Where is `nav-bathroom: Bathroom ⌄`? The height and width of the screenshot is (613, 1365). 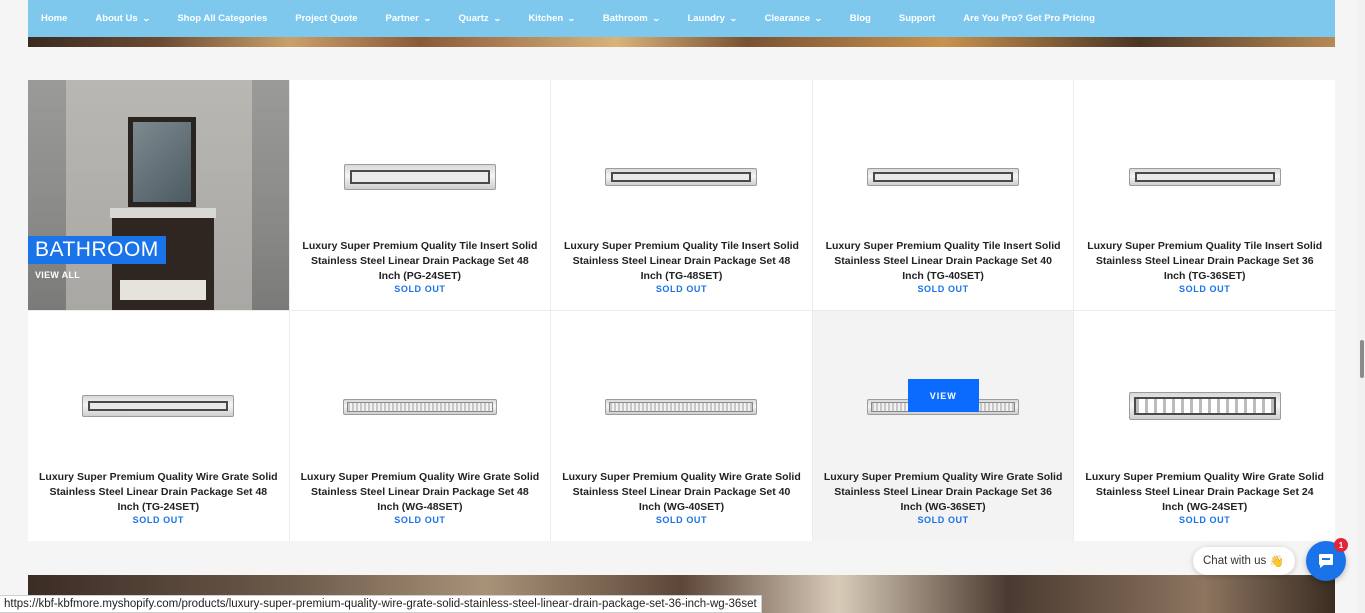
nav-bathroom: Bathroom ⌄ is located at coordinates (631, 18).